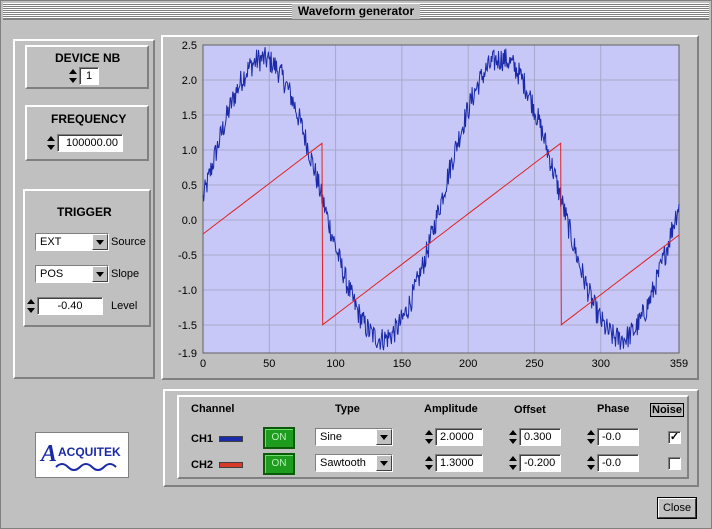 This screenshot has height=529, width=712. I want to click on title-bar: Waveform generator, so click(356, 11).